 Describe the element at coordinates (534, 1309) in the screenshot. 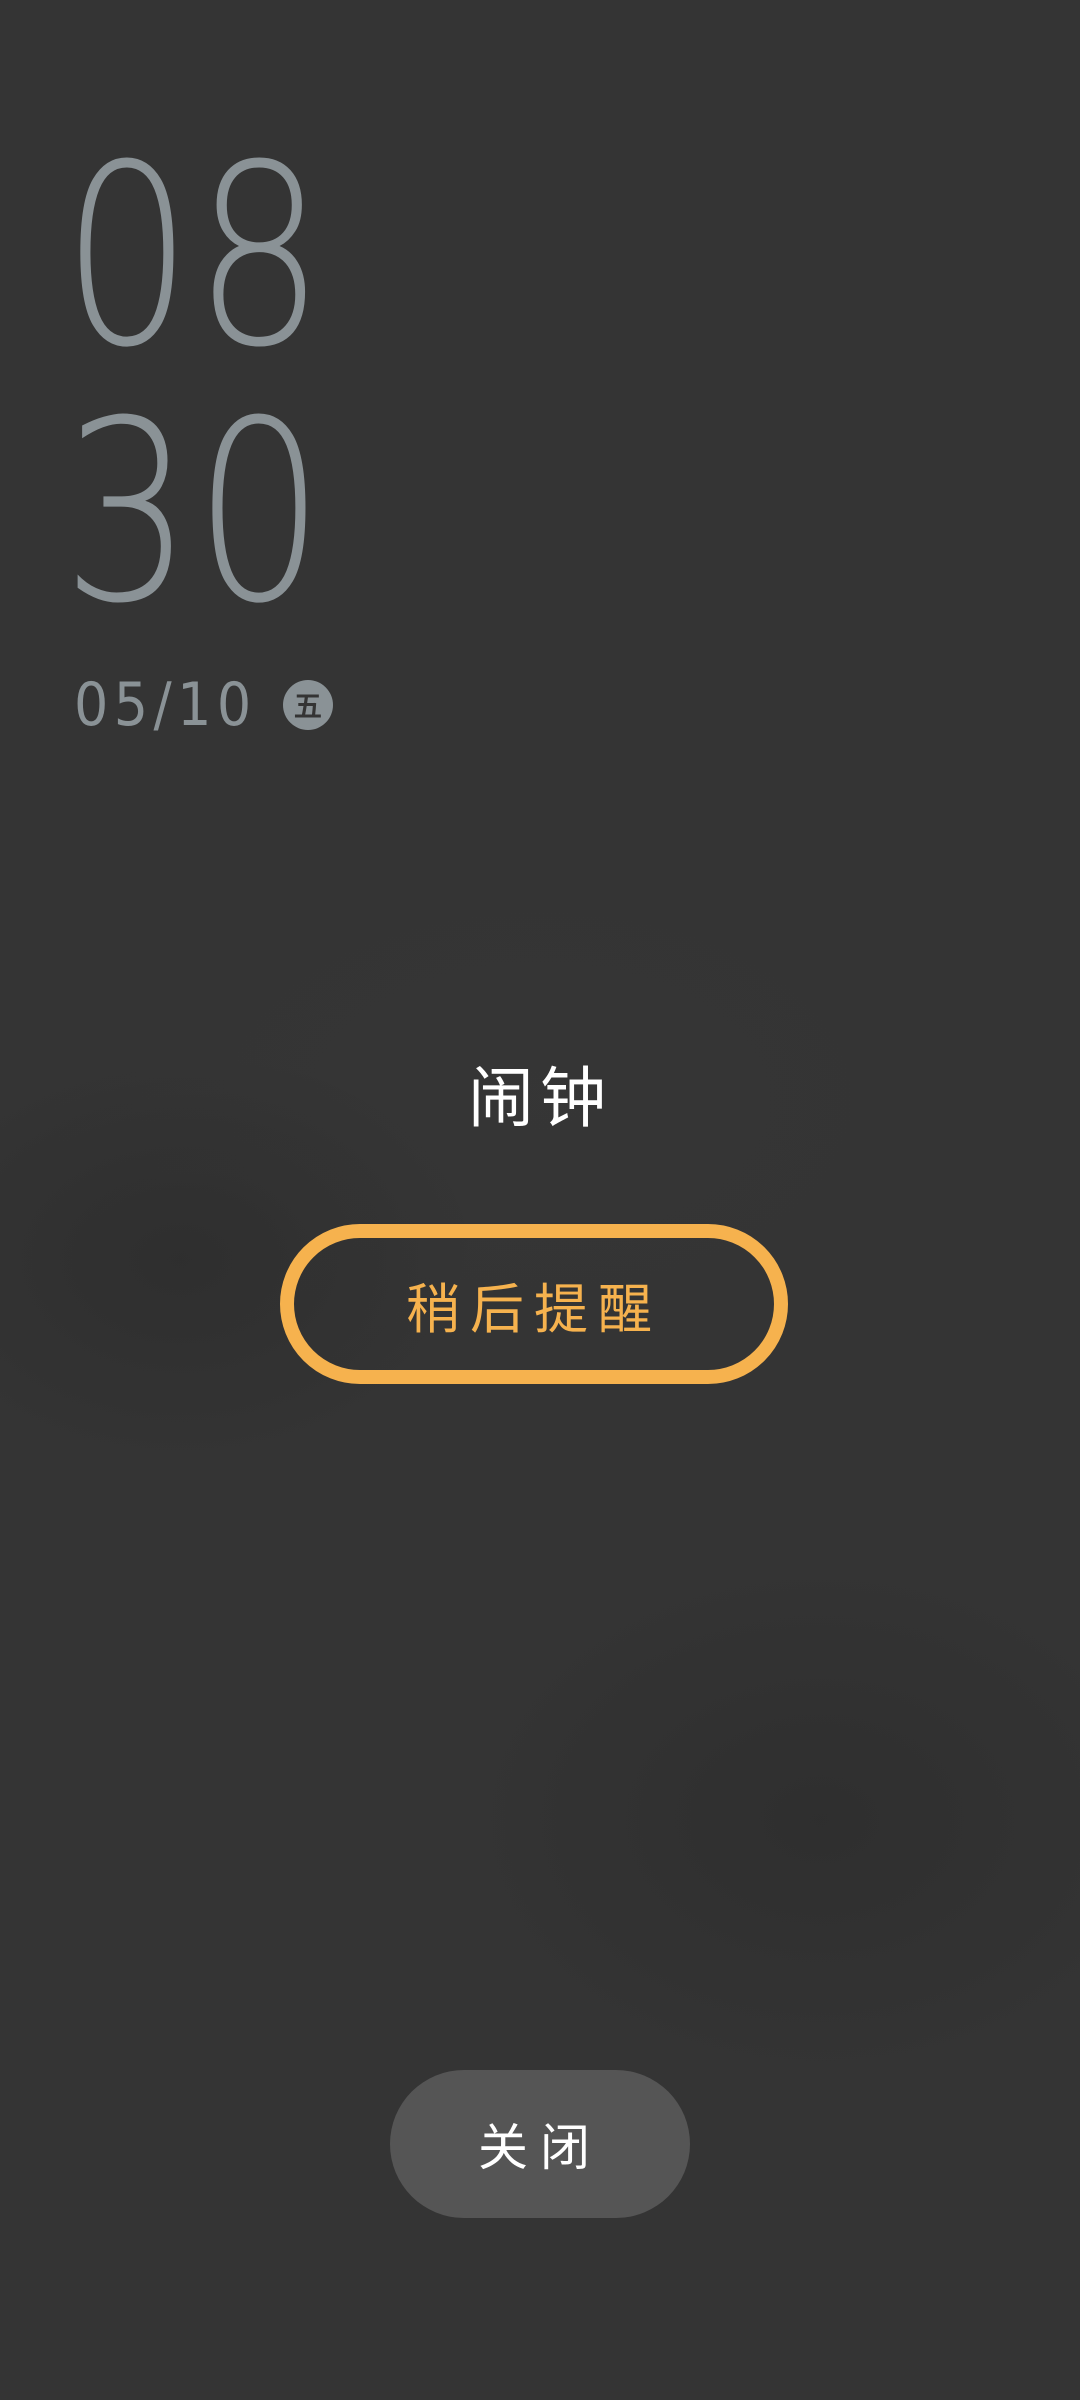

I see `snooze-button-label: 稍后提醒` at that location.